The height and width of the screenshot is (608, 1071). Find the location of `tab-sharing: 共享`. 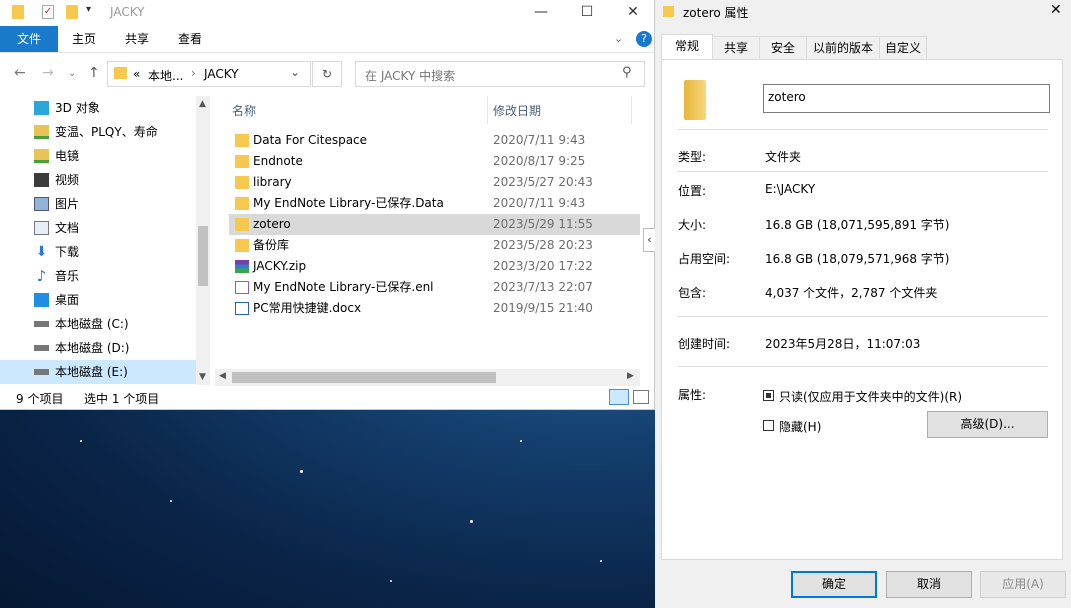

tab-sharing: 共享 is located at coordinates (736, 47).